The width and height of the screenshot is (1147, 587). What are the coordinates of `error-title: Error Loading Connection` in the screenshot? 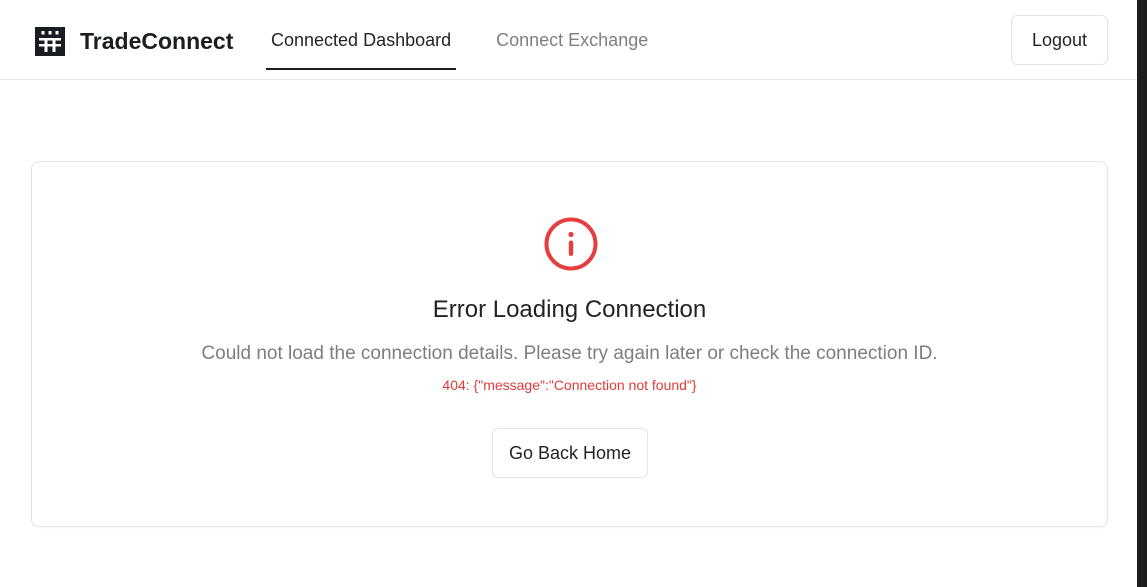 It's located at (569, 309).